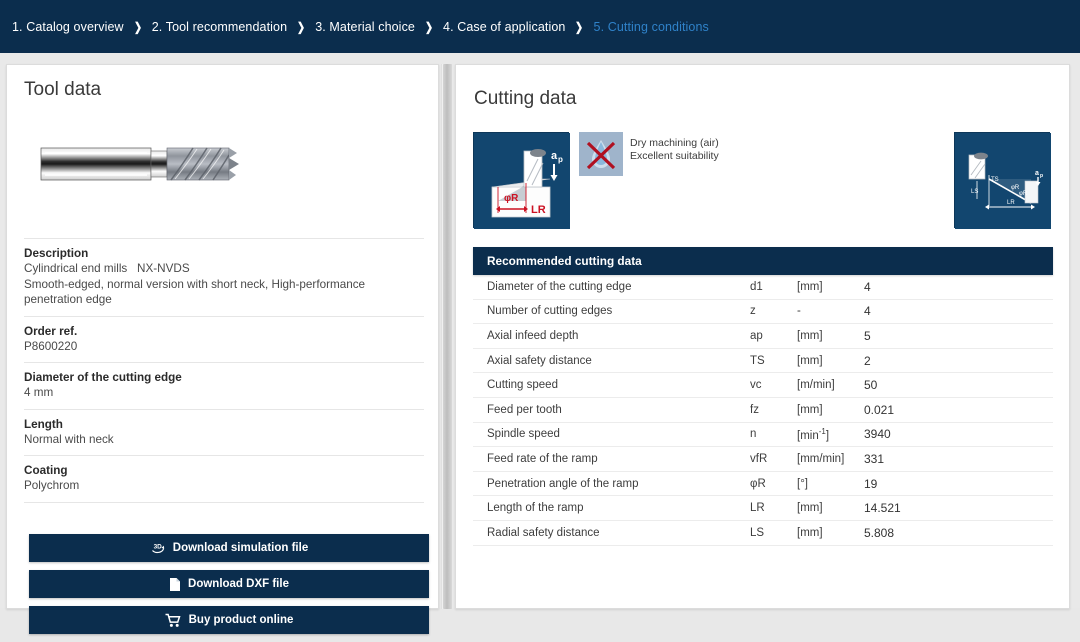 The image size is (1080, 642). Describe the element at coordinates (224, 386) in the screenshot. I see `spec-diameter: Diameter of the cutting edge 4 mm` at that location.